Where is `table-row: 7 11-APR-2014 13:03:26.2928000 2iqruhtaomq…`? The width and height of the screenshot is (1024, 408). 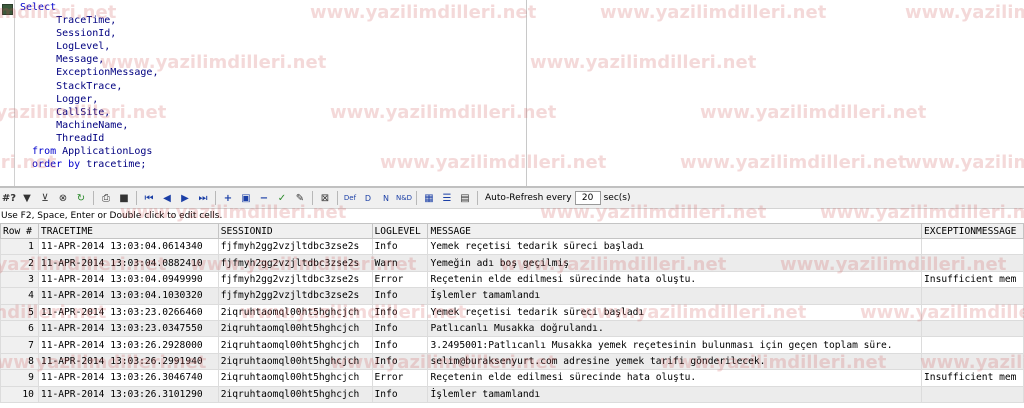 table-row: 7 11-APR-2014 13:03:26.2928000 2iqruhtaomq… is located at coordinates (512, 345).